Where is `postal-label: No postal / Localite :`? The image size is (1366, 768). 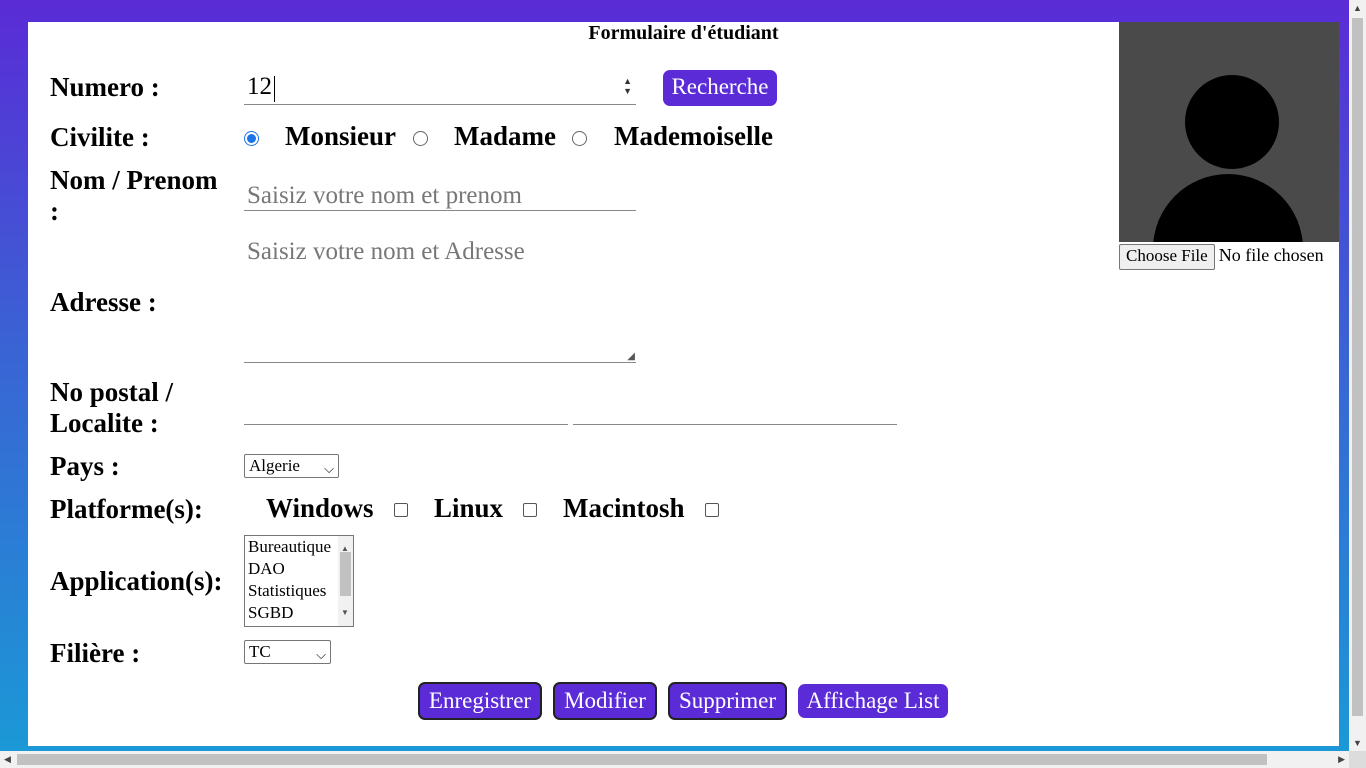 postal-label: No postal / Localite : is located at coordinates (111, 408).